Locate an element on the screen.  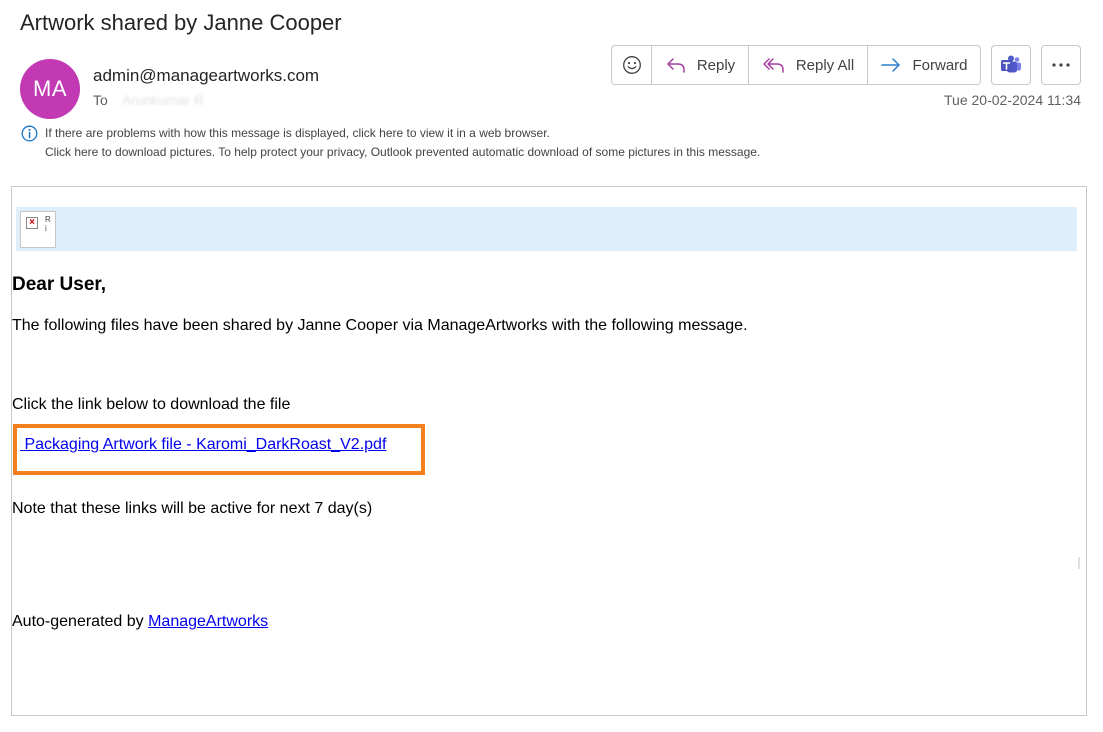
teams-share-button is located at coordinates (1011, 65).